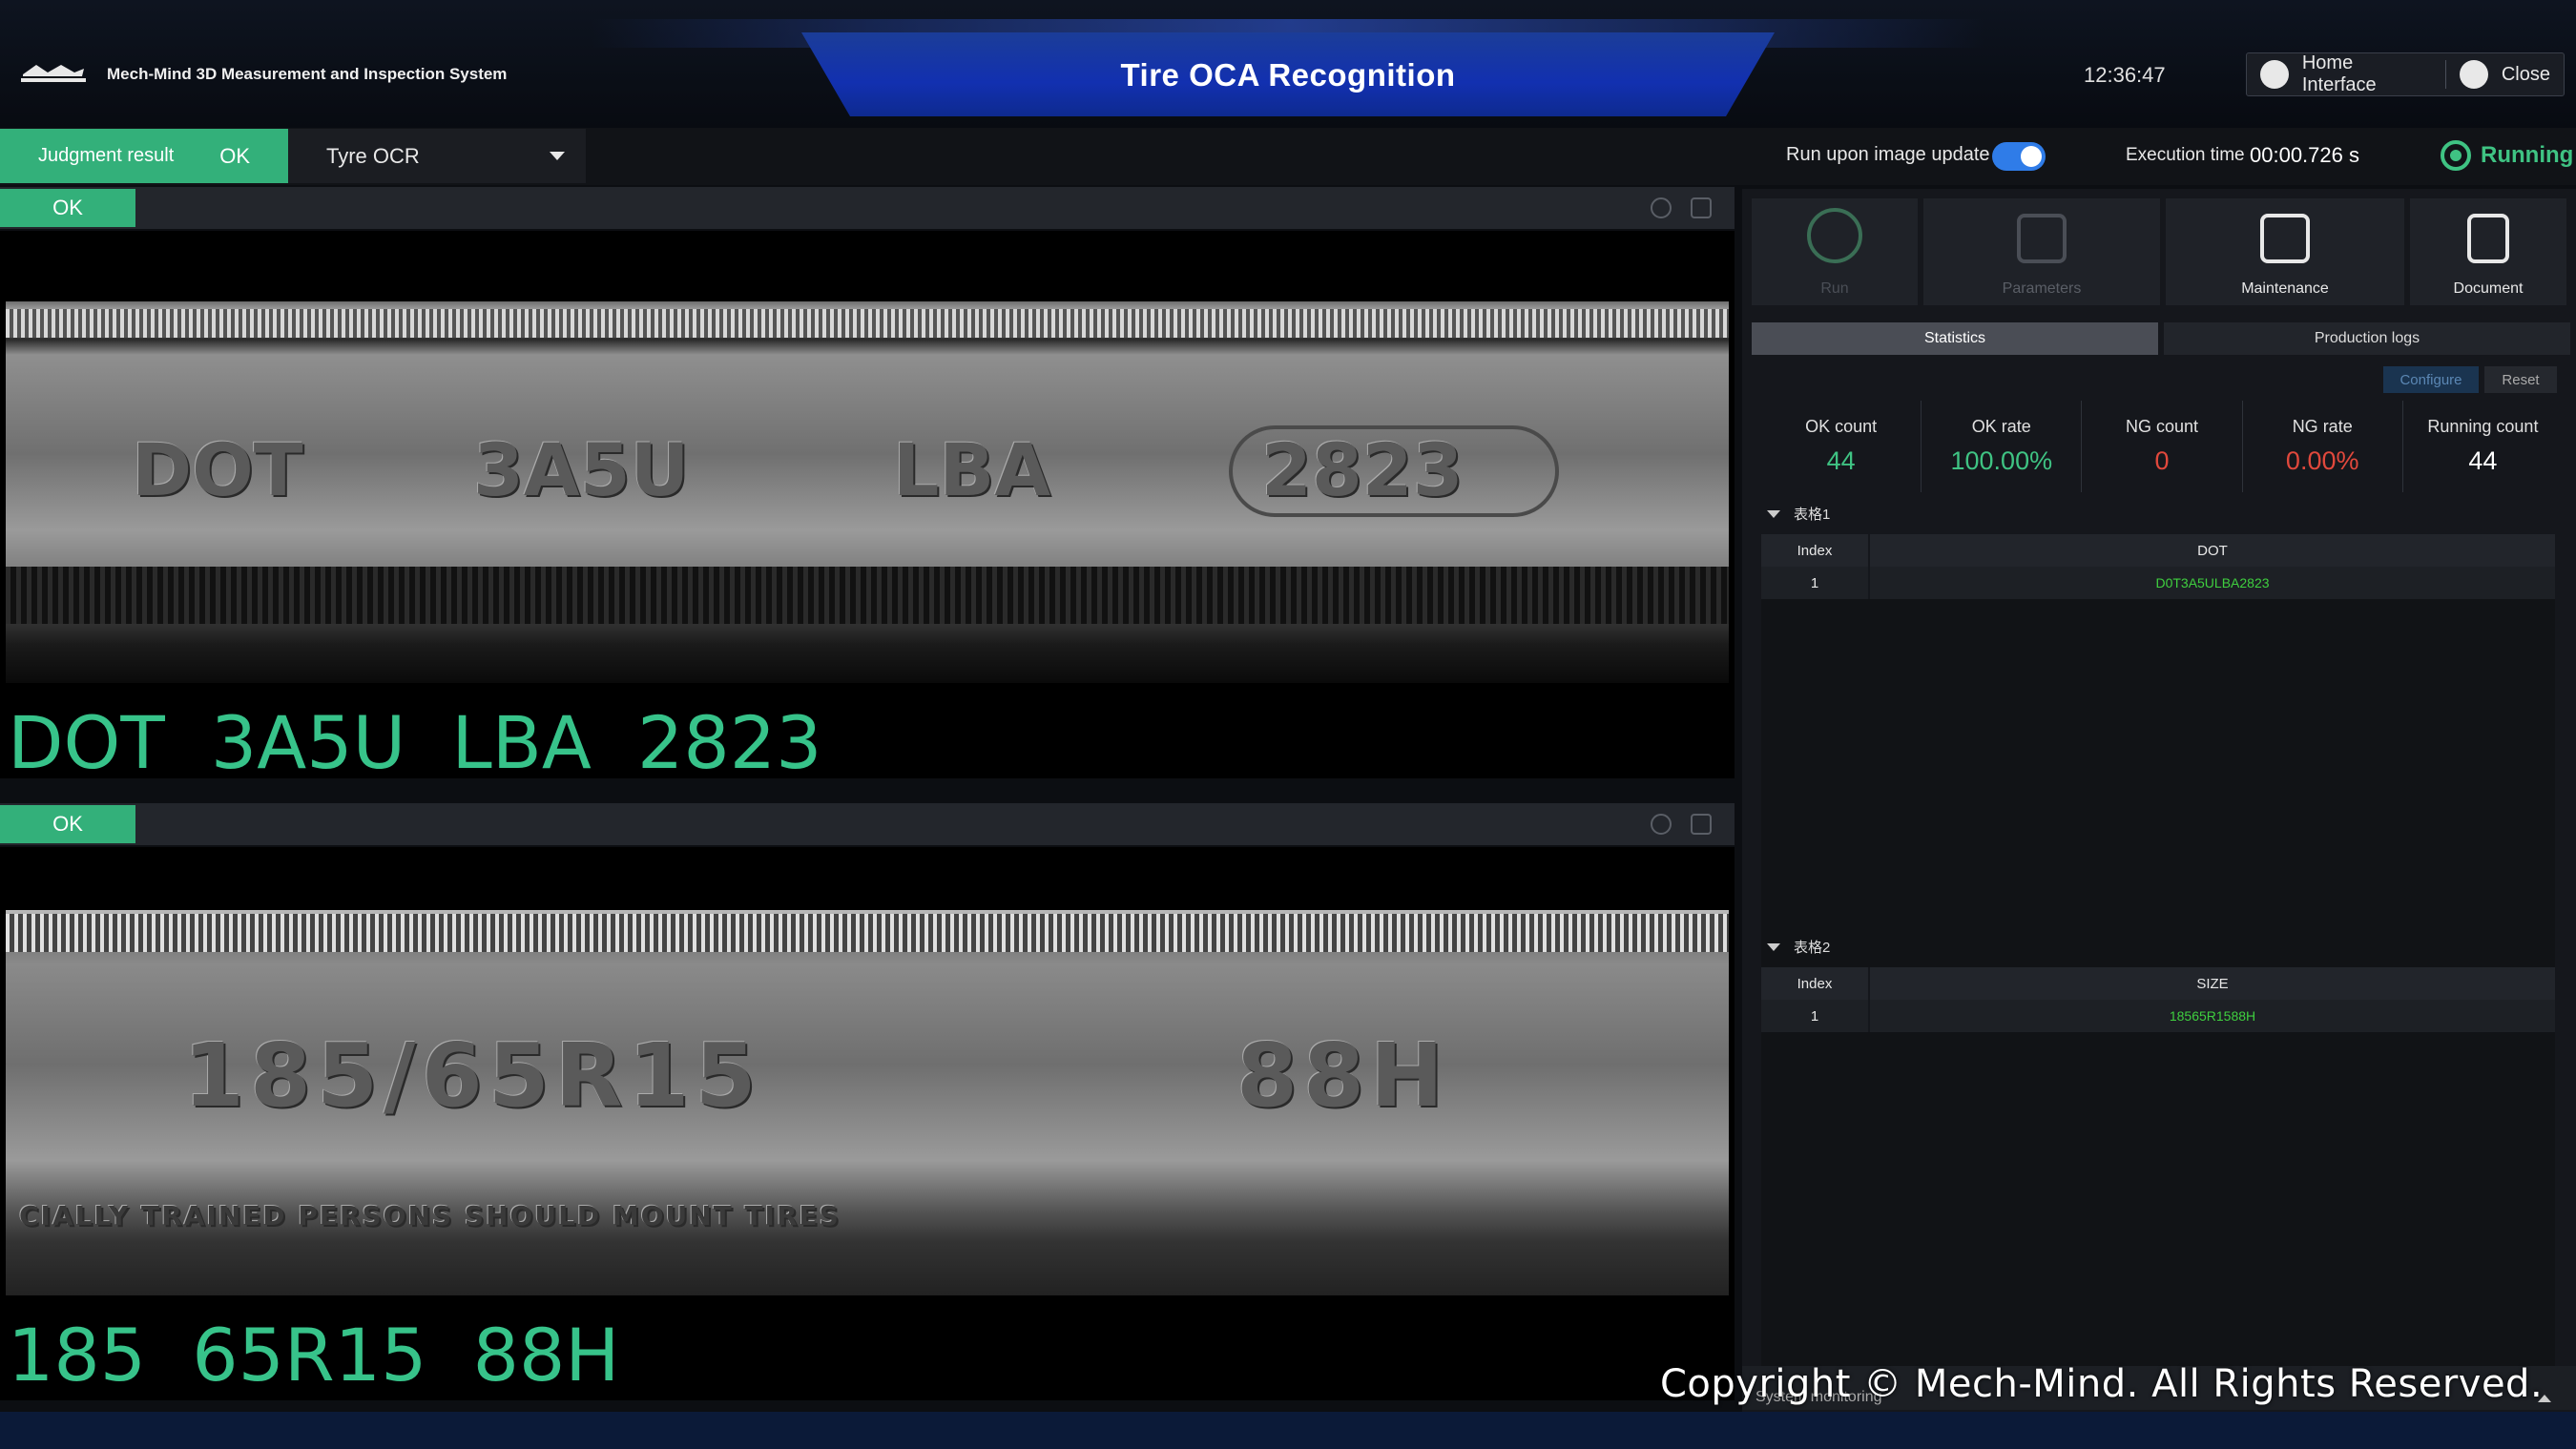 The height and width of the screenshot is (1449, 2576). I want to click on configure-button: Configure, so click(2431, 379).